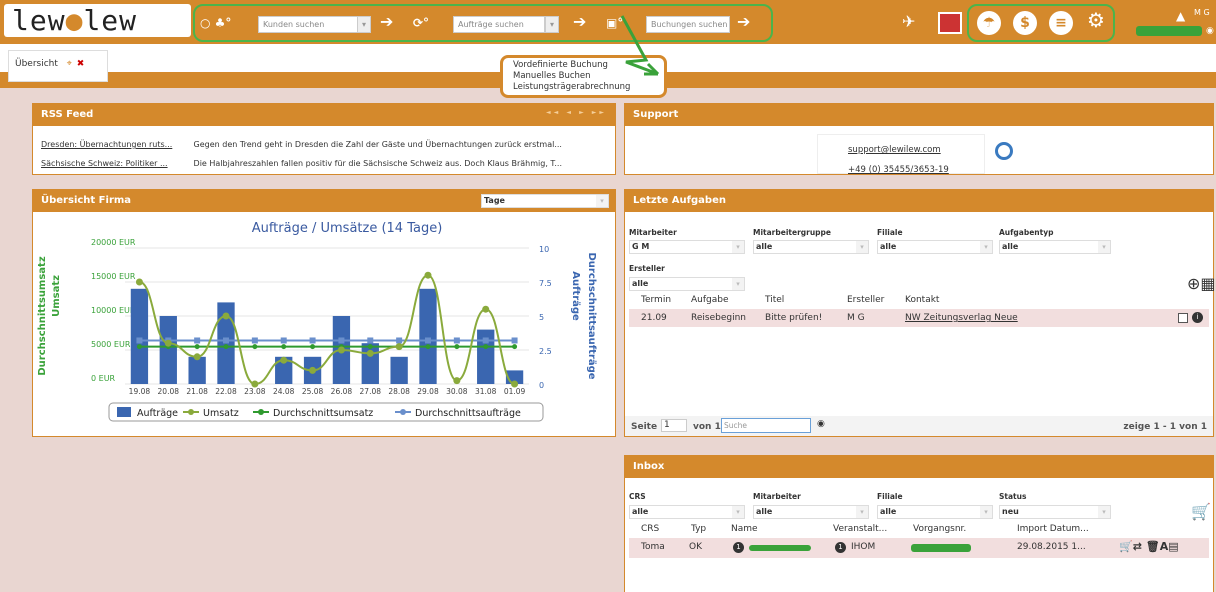 This screenshot has width=1216, height=592. Describe the element at coordinates (81, 64) in the screenshot. I see `close-icon: ✖` at that location.